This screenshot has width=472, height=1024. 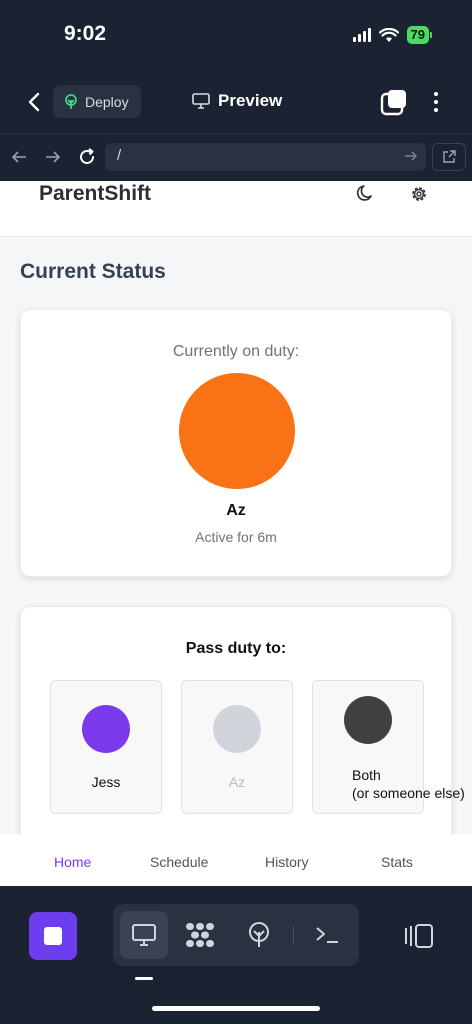 I want to click on arrow-left-icon, so click(x=18, y=157).